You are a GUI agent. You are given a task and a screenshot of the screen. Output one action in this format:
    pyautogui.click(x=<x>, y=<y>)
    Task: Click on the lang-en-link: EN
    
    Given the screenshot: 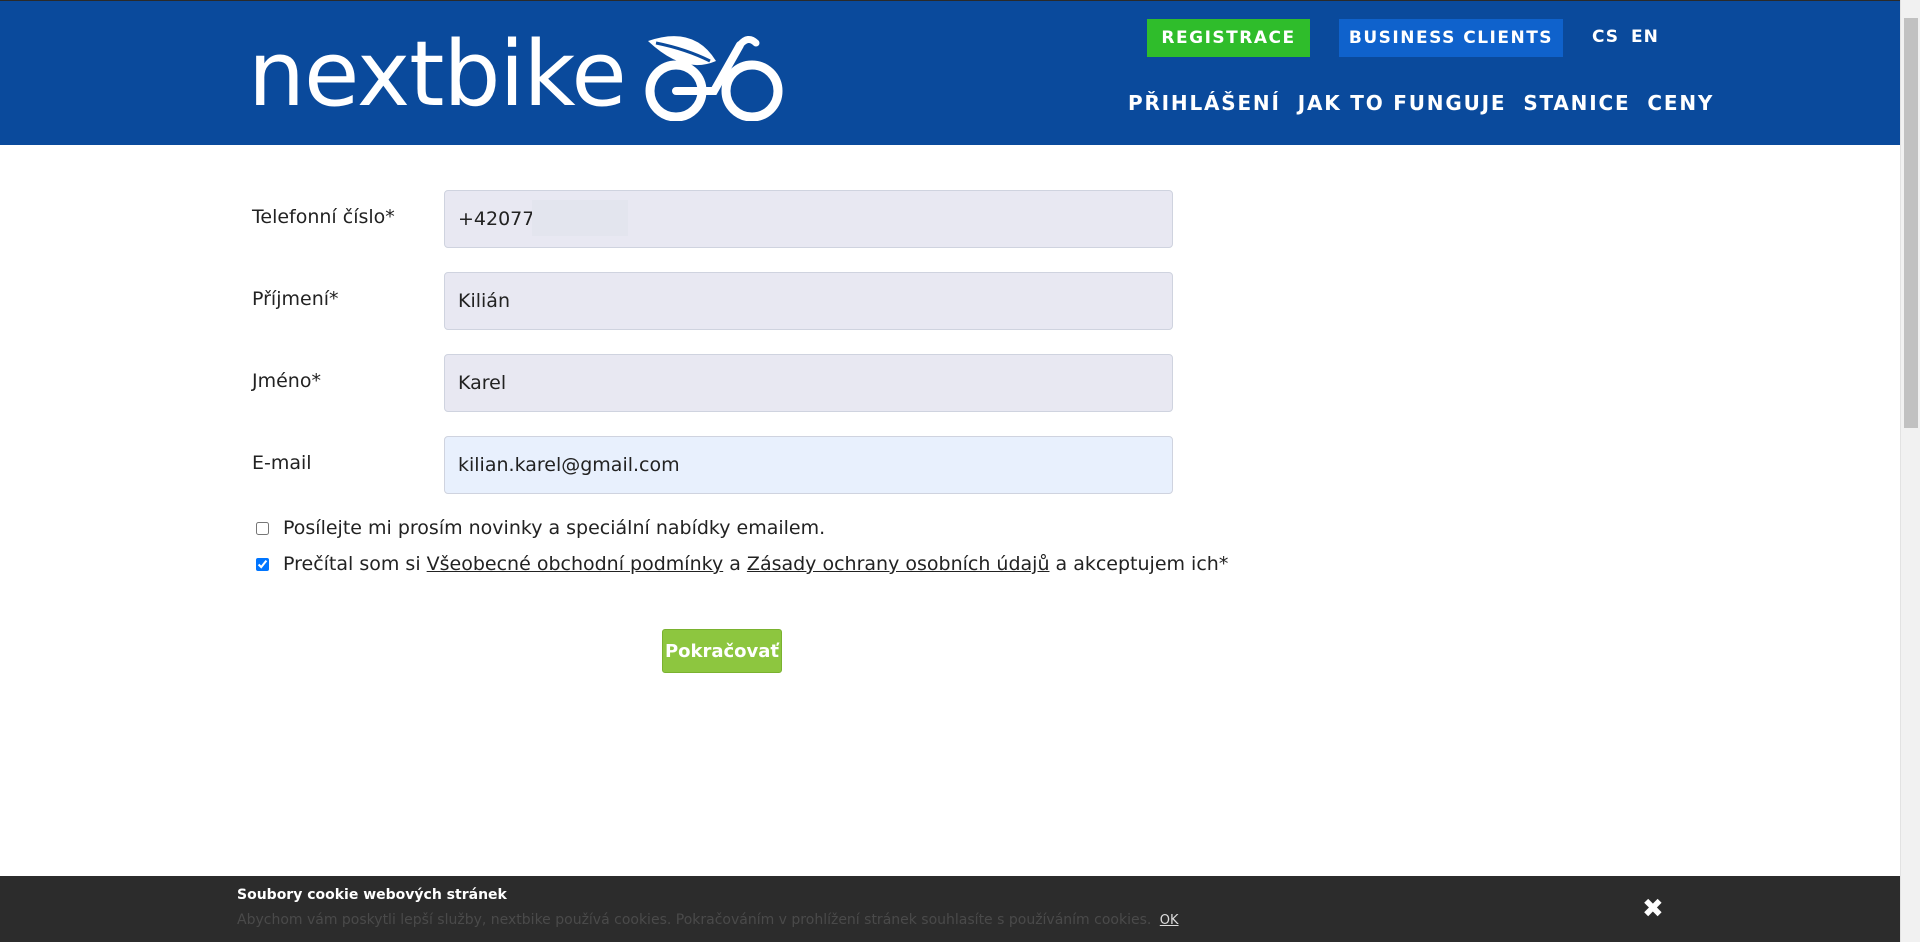 What is the action you would take?
    pyautogui.click(x=1645, y=37)
    